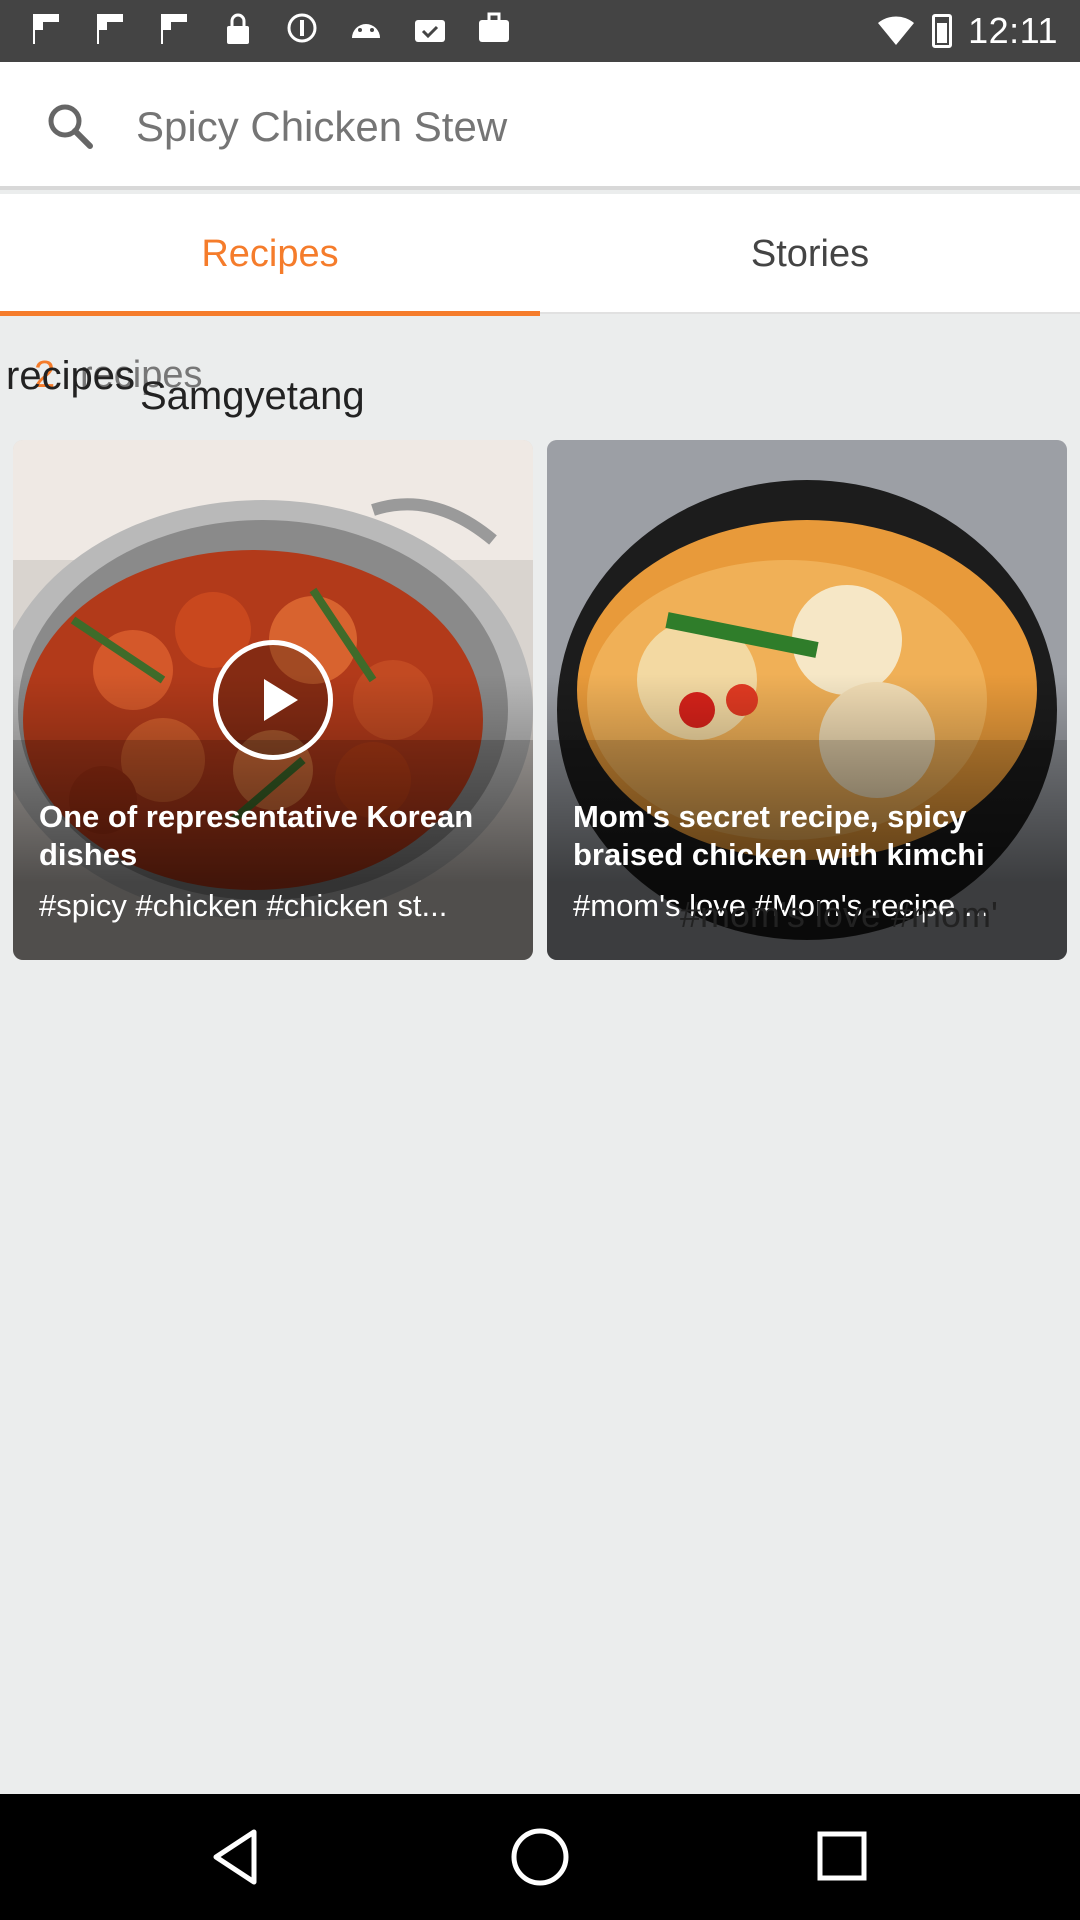 This screenshot has width=1080, height=1920. I want to click on recipe-title: One of representative Korean dishes, so click(256, 835).